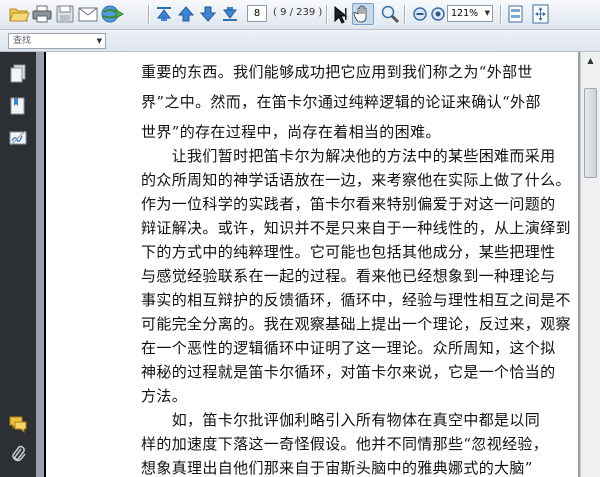  Describe the element at coordinates (516, 14) in the screenshot. I see `single-page-icon` at that location.